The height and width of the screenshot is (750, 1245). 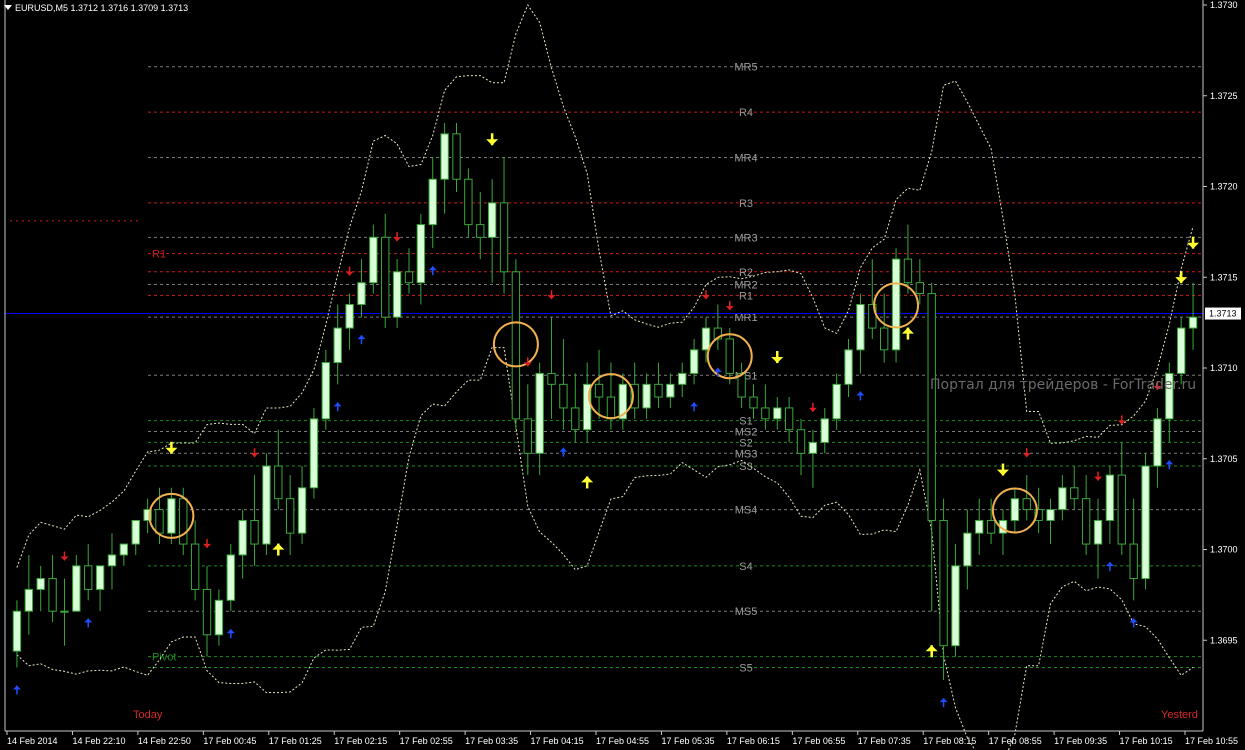 What do you see at coordinates (746, 511) in the screenshot?
I see `level-label-ms4: MS4` at bounding box center [746, 511].